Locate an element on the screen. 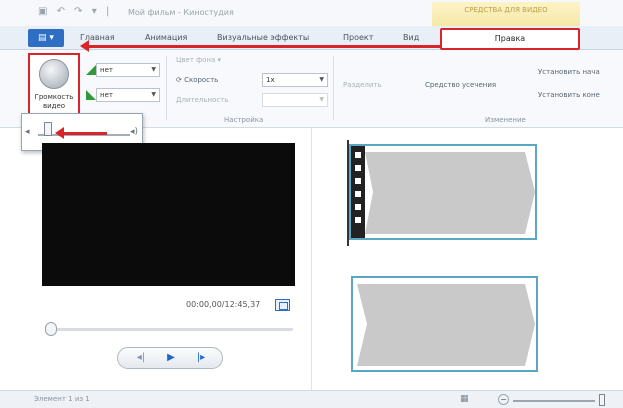  group-label-editing: Изменение is located at coordinates (505, 120).